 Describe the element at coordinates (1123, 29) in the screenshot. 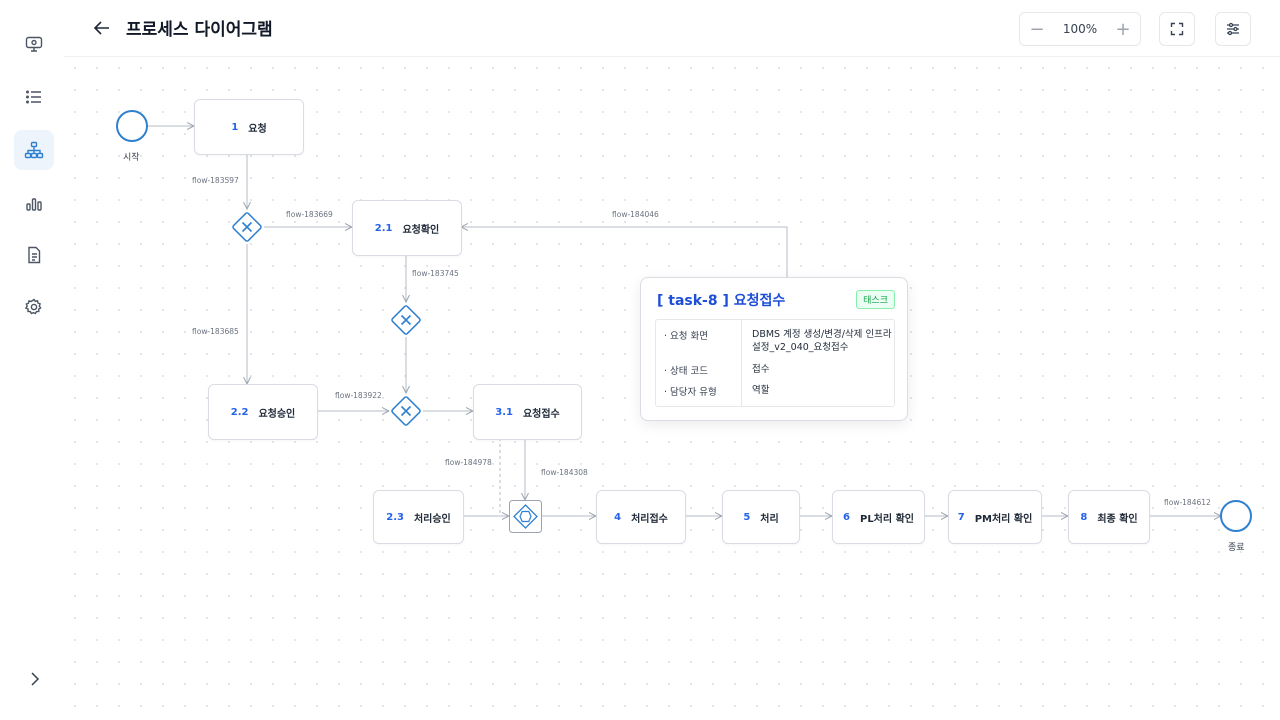

I see `zoom-in-button: +` at that location.